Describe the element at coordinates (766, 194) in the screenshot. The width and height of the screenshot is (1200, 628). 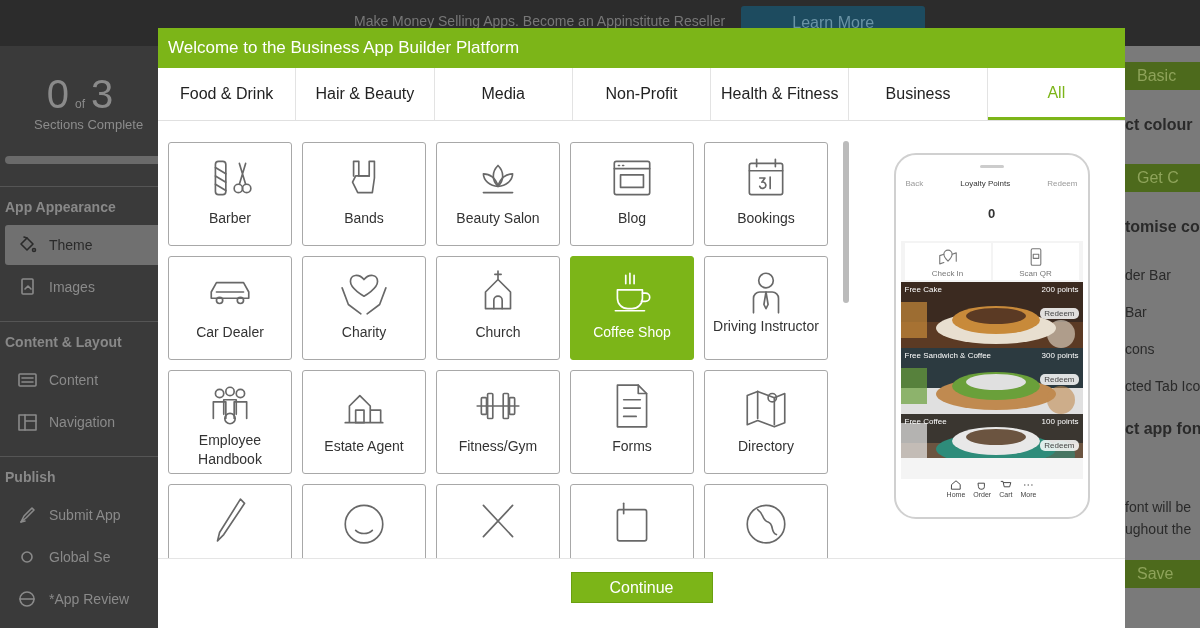
I see `template-tile: Bookings` at that location.